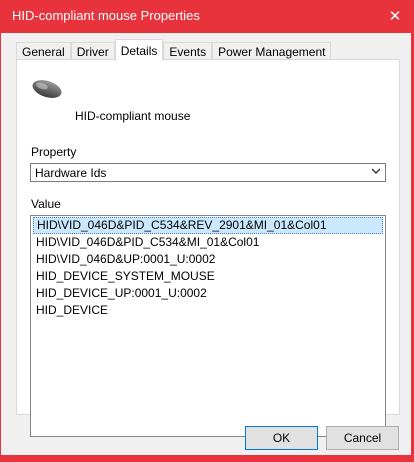 Image resolution: width=414 pixels, height=462 pixels. Describe the element at coordinates (272, 51) in the screenshot. I see `tab-power-management: Power Management` at that location.